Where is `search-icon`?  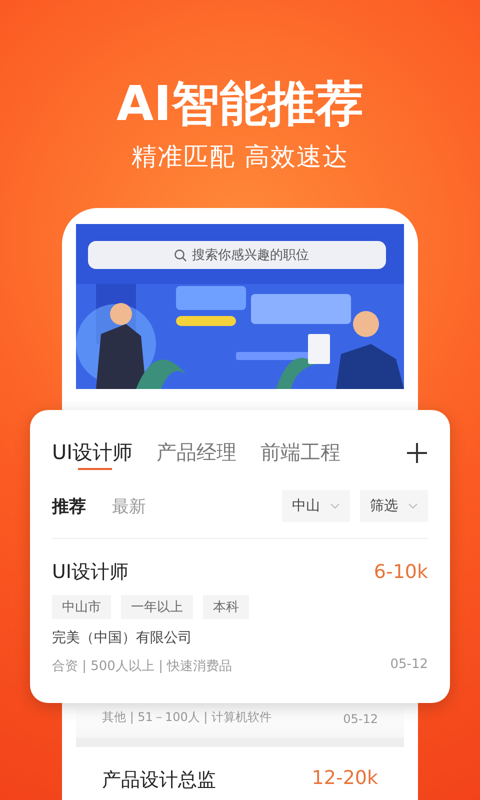 search-icon is located at coordinates (180, 255).